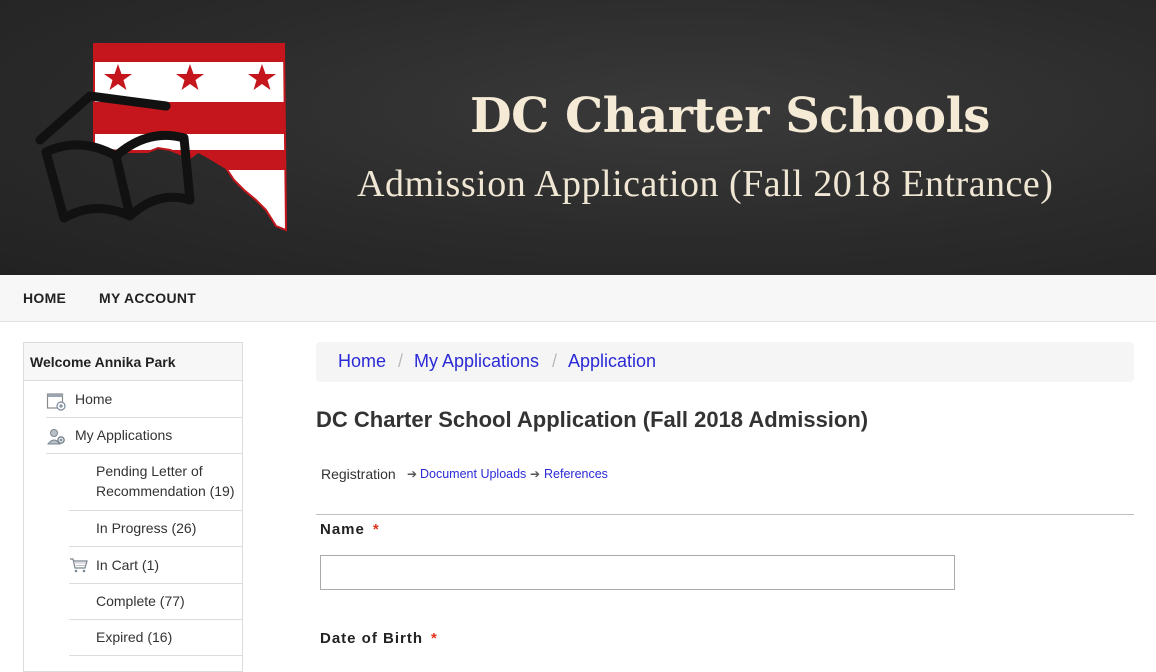  Describe the element at coordinates (725, 514) in the screenshot. I see `form-divider` at that location.